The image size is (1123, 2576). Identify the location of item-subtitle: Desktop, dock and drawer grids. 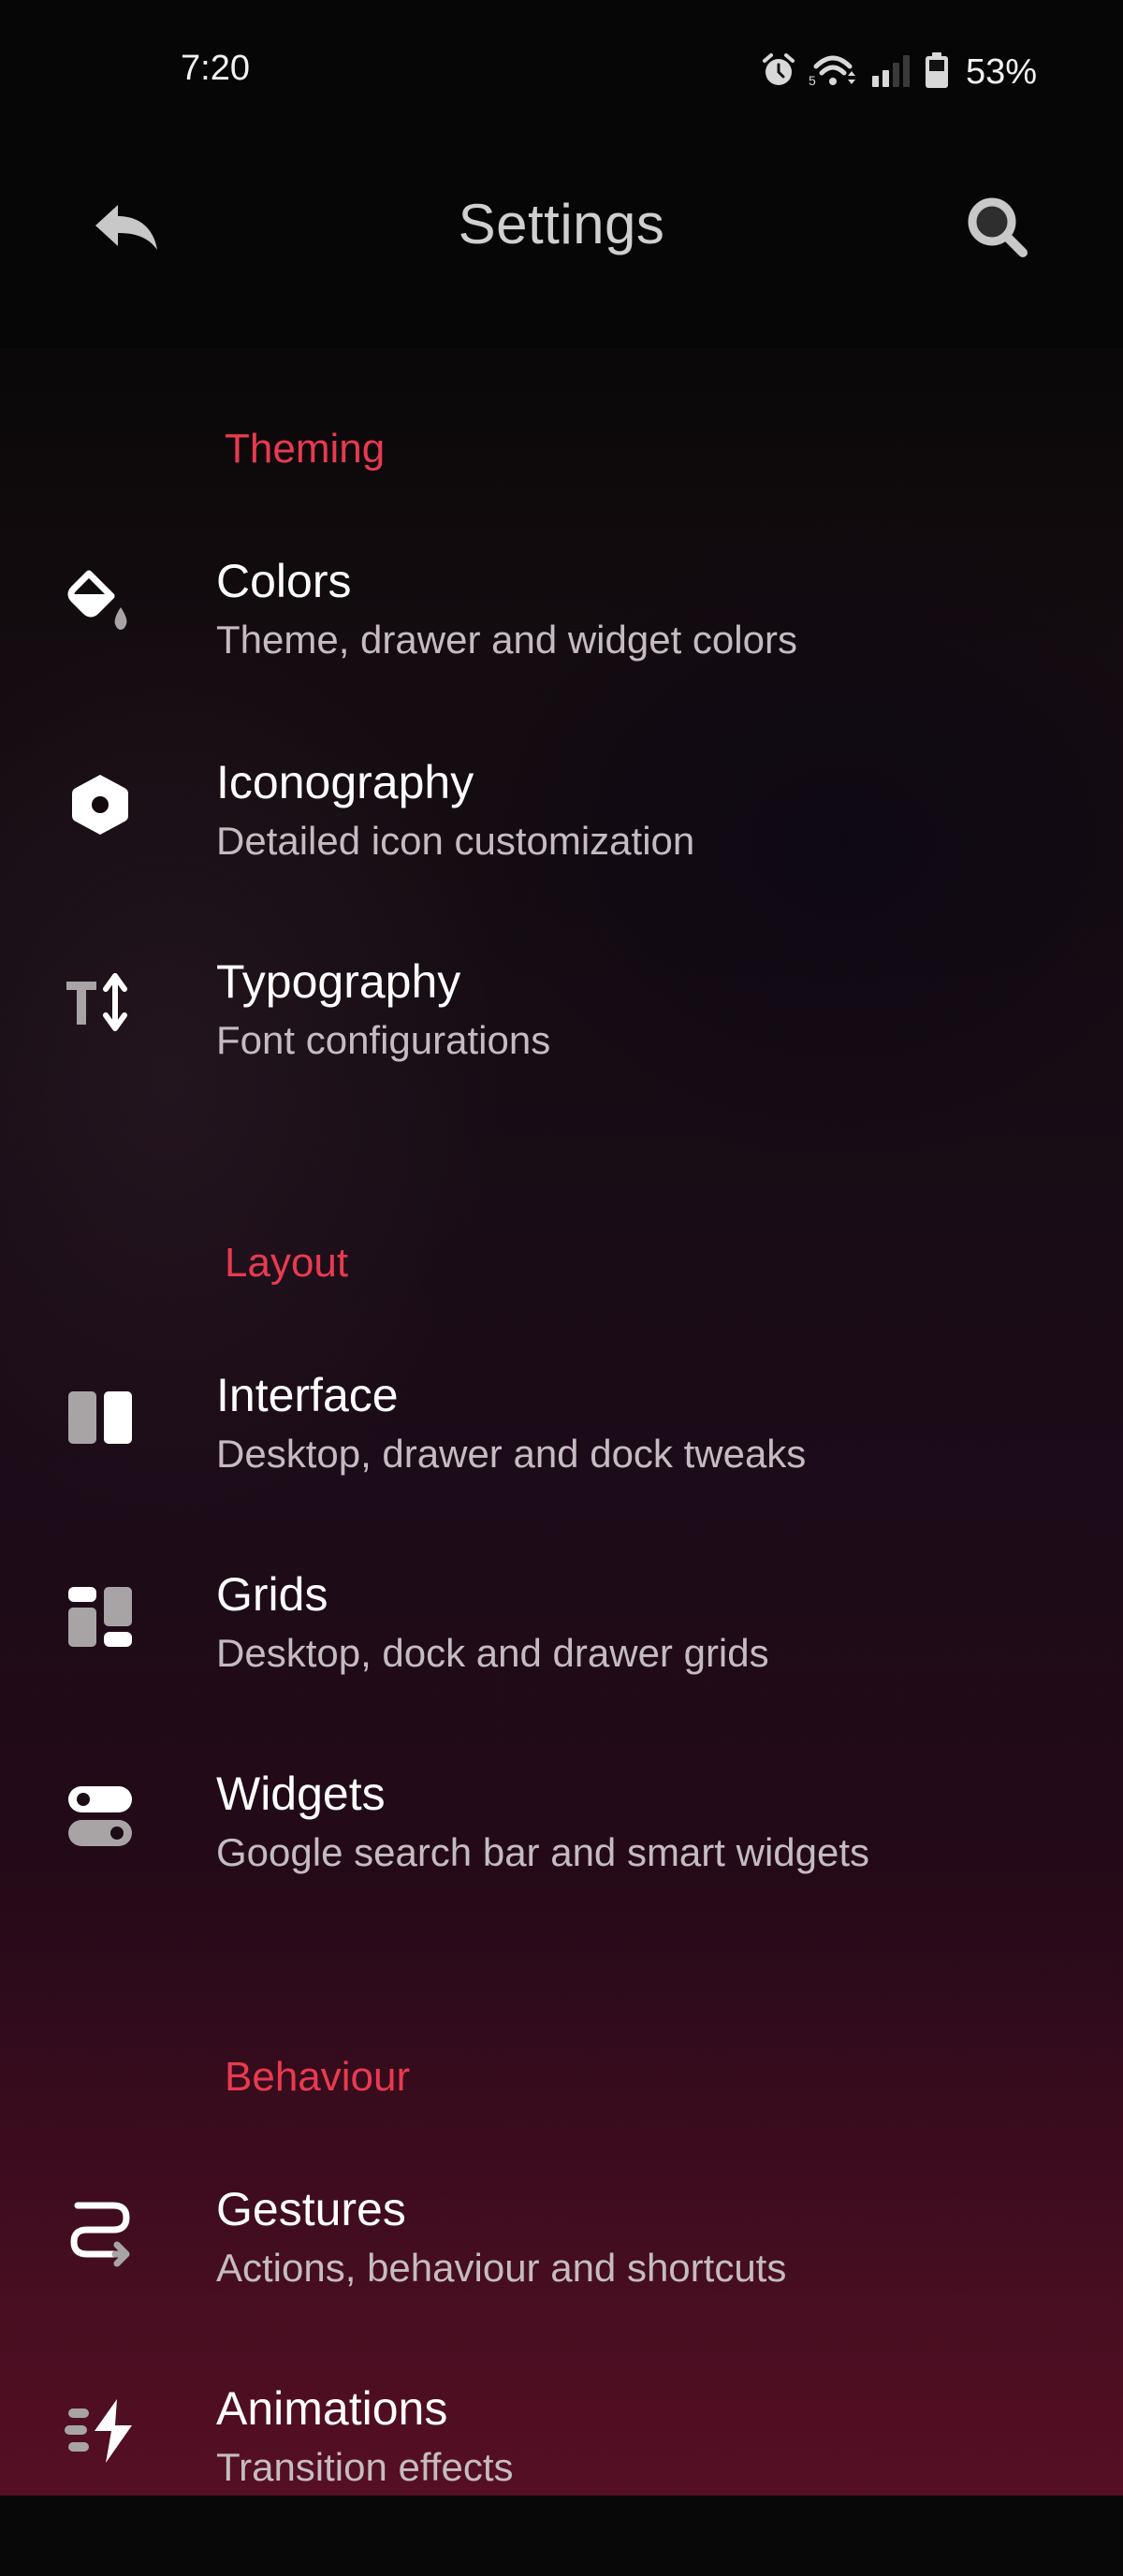
(492, 1653).